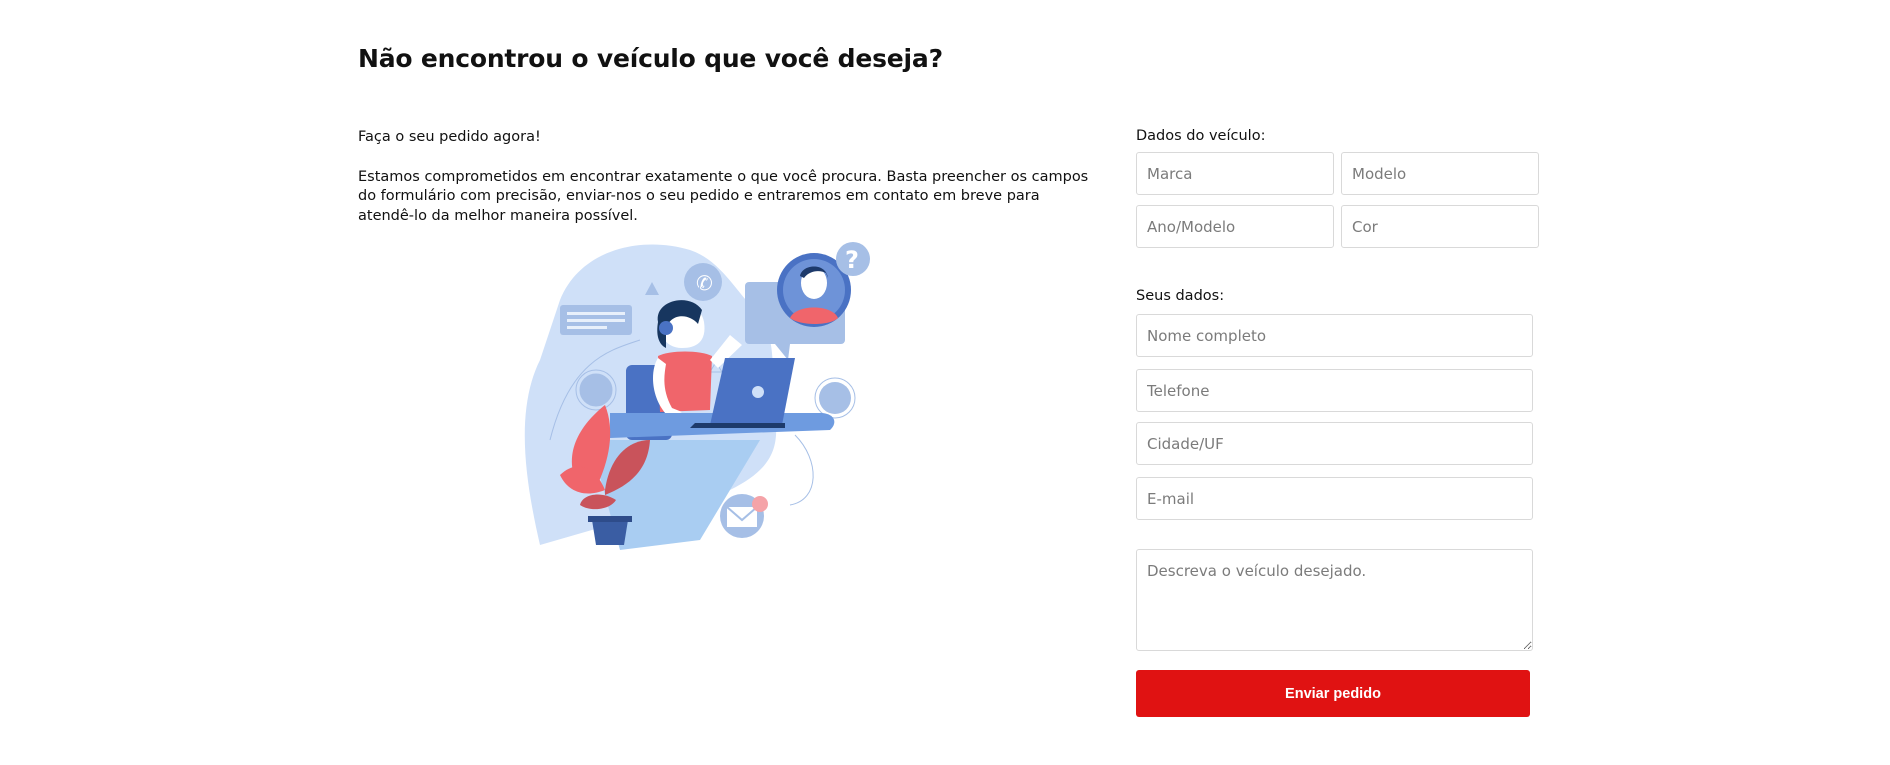 Image resolution: width=1890 pixels, height=765 pixels. I want to click on ano-modelo-input, so click(1235, 226).